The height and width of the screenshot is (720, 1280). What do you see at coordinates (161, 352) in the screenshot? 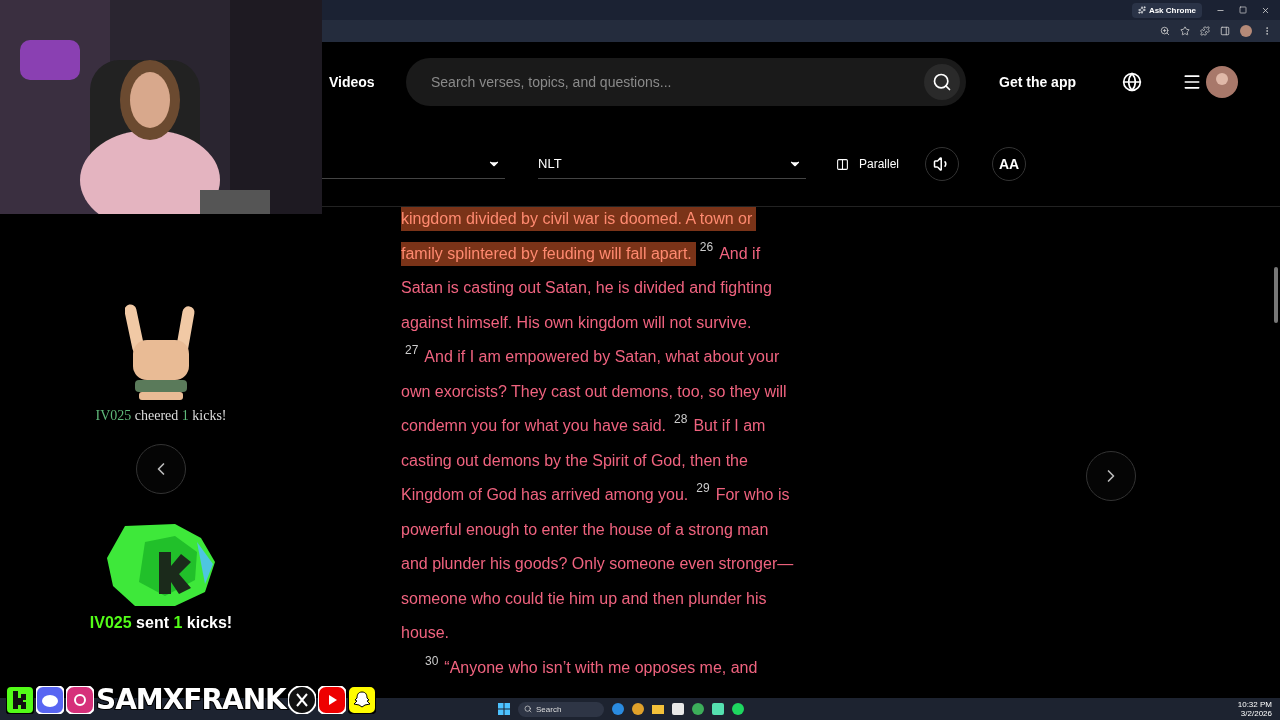
I see `rock-hand-icon` at bounding box center [161, 352].